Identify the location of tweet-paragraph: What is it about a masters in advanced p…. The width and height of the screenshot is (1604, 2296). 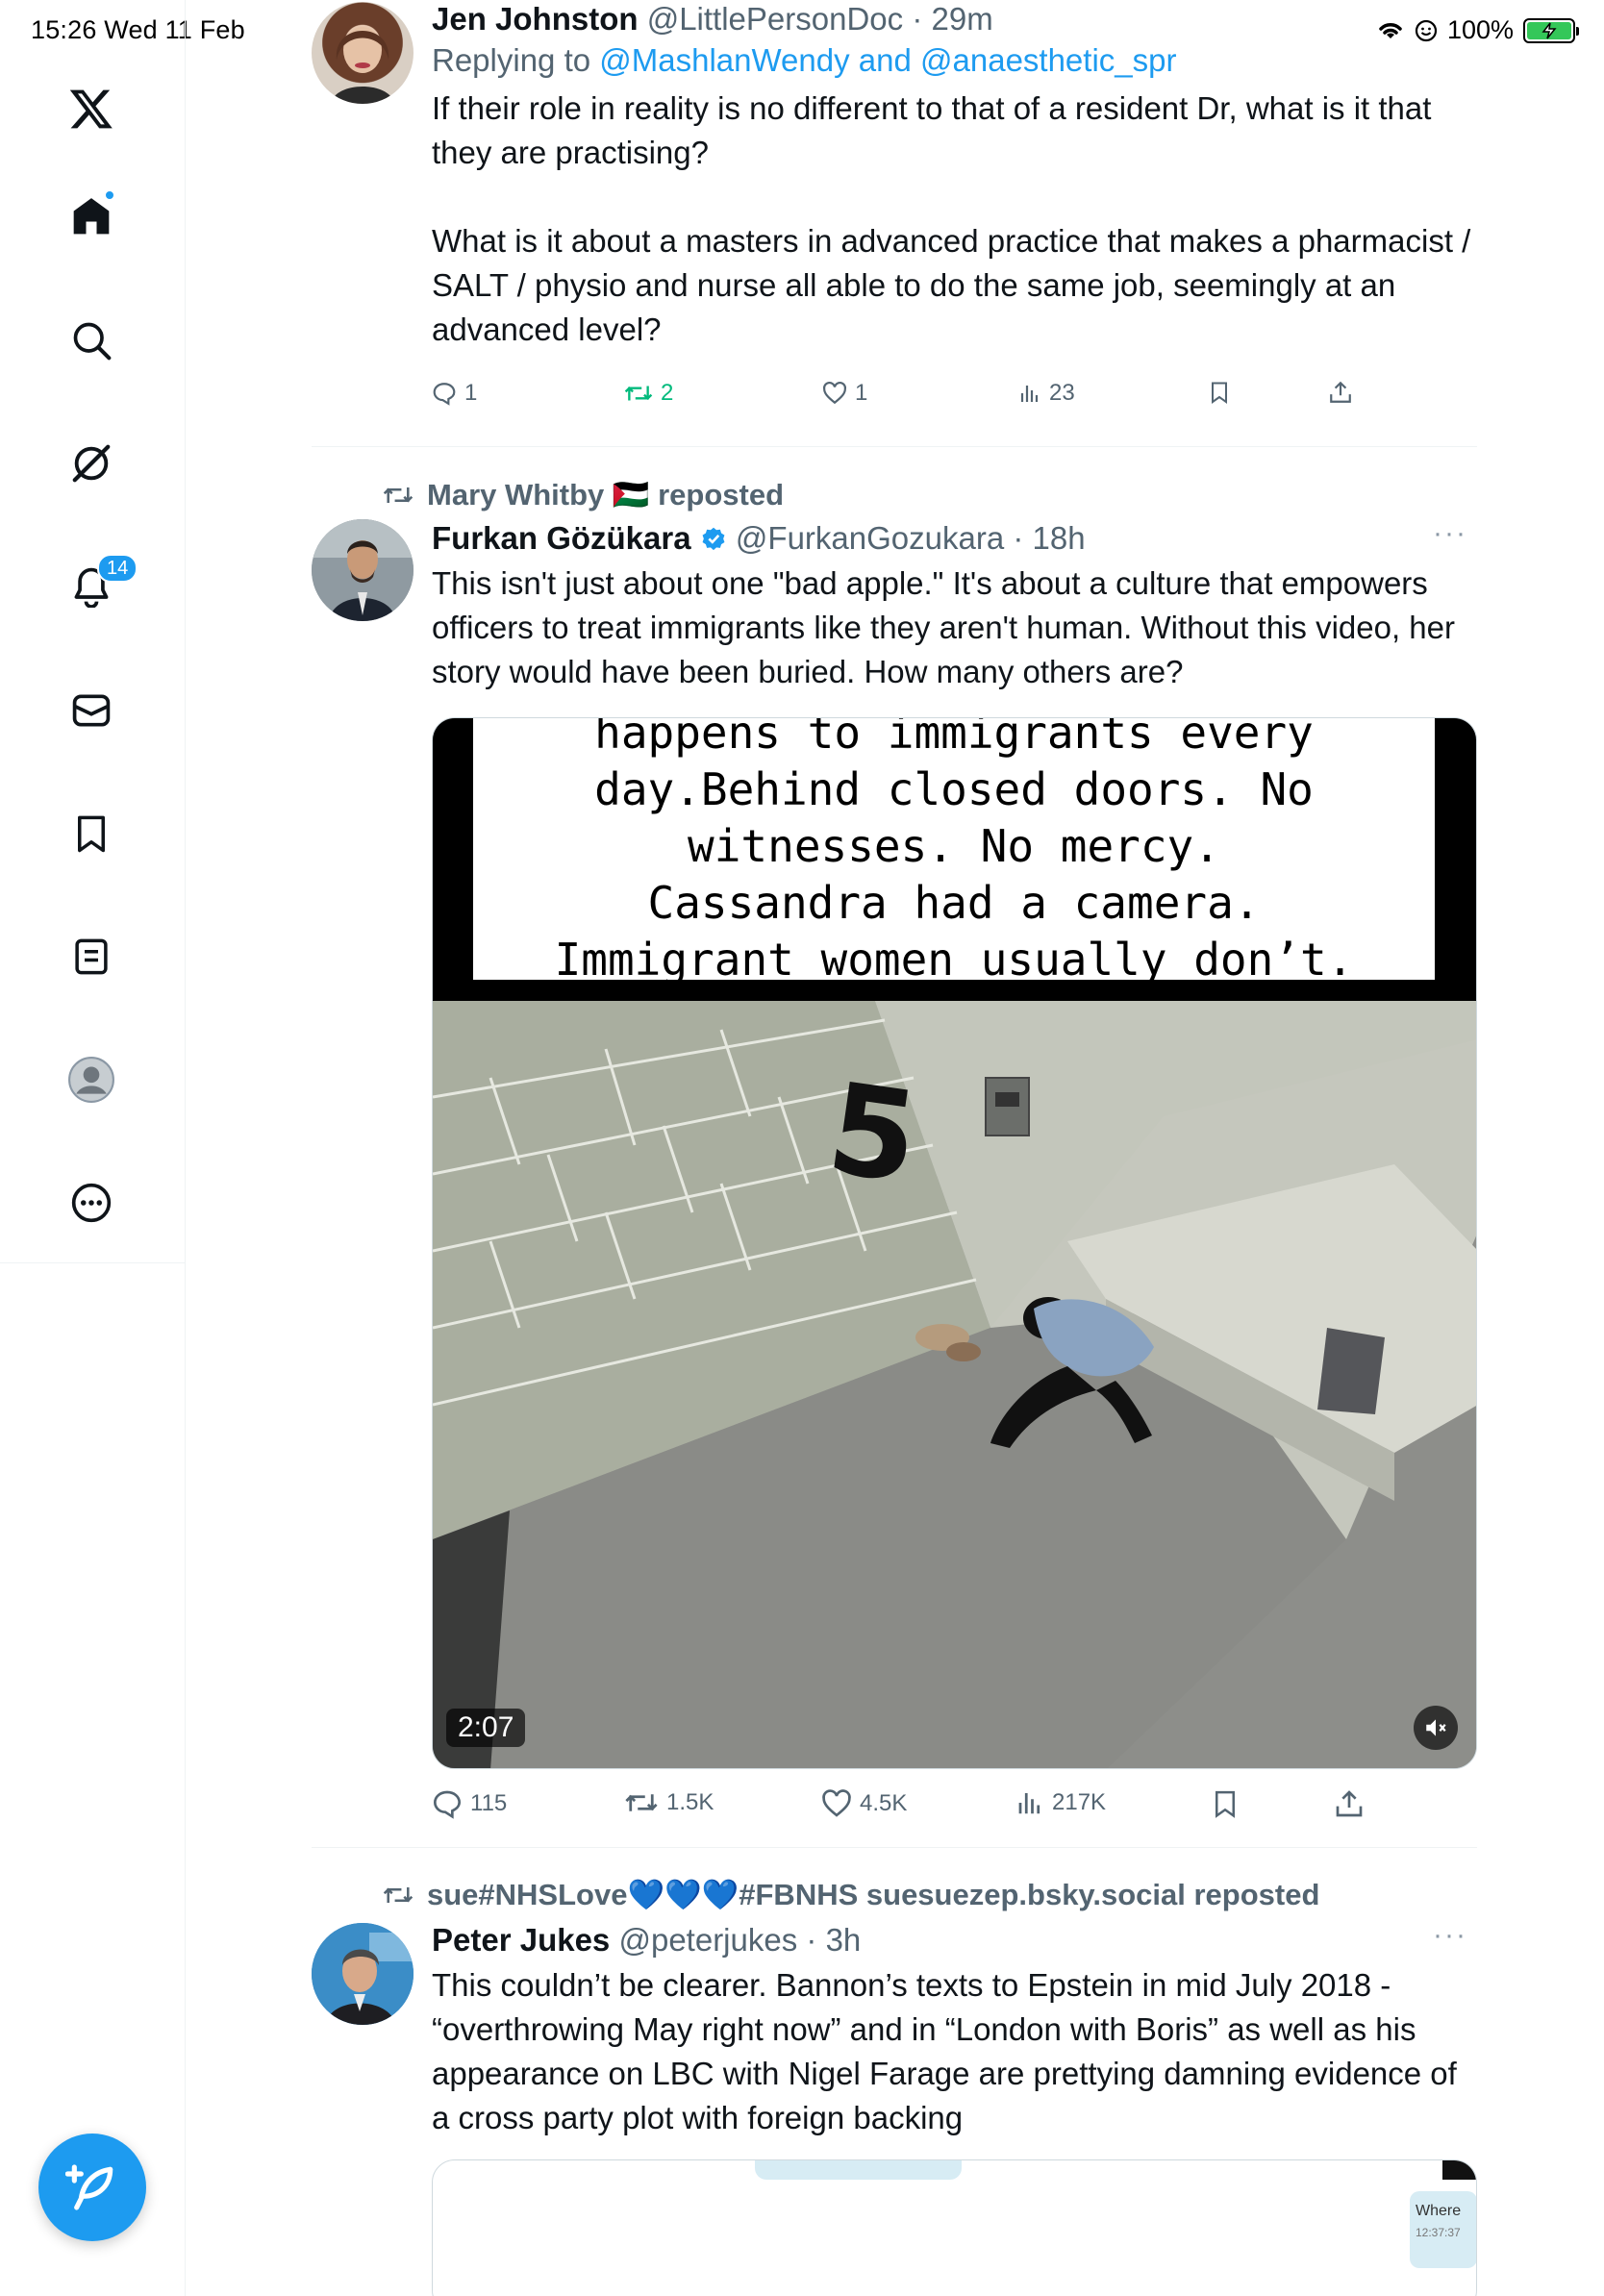
(951, 285).